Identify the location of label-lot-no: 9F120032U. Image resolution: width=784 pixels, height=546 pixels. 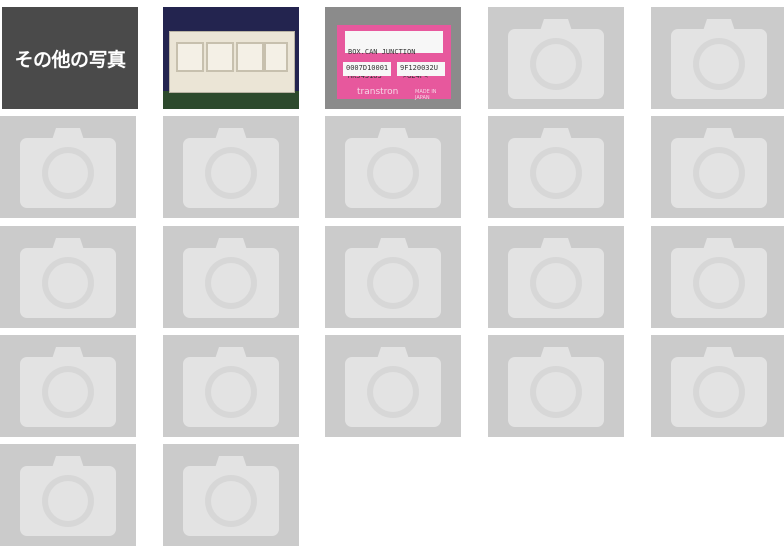
(421, 69).